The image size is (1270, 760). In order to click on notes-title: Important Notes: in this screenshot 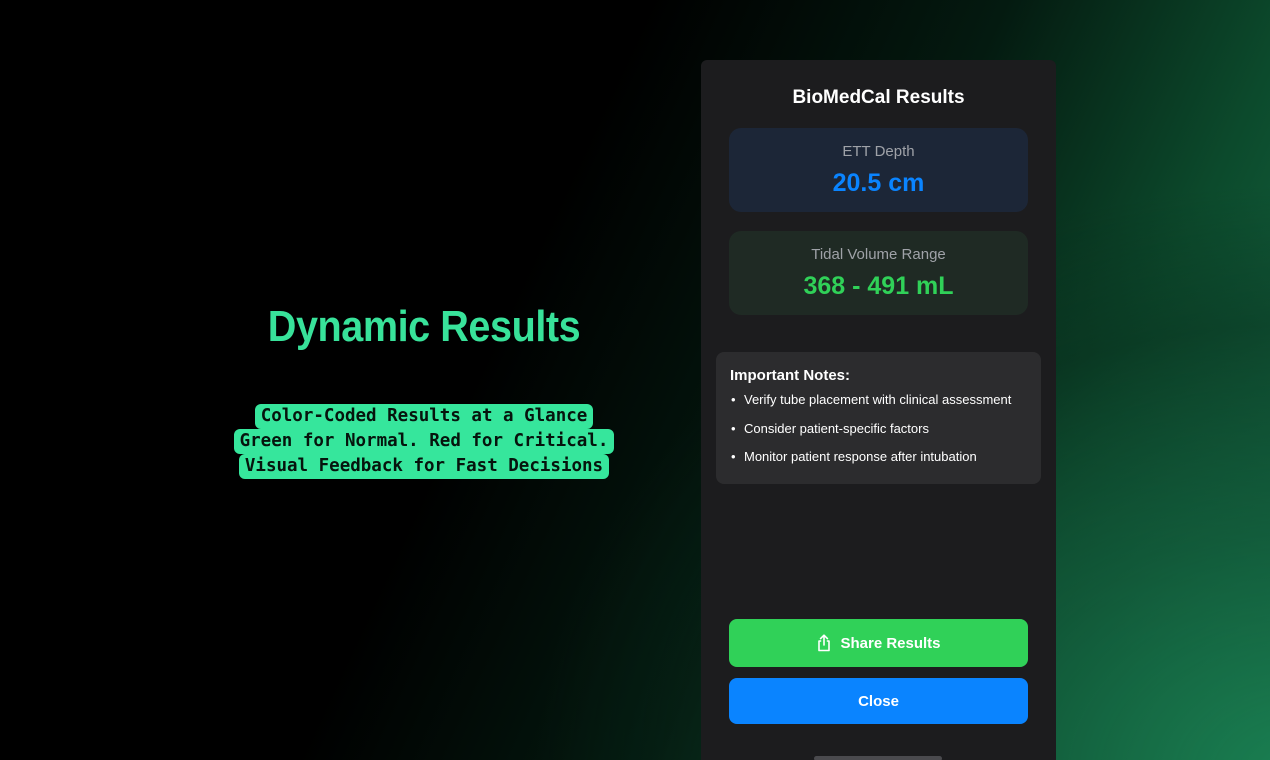, I will do `click(790, 375)`.